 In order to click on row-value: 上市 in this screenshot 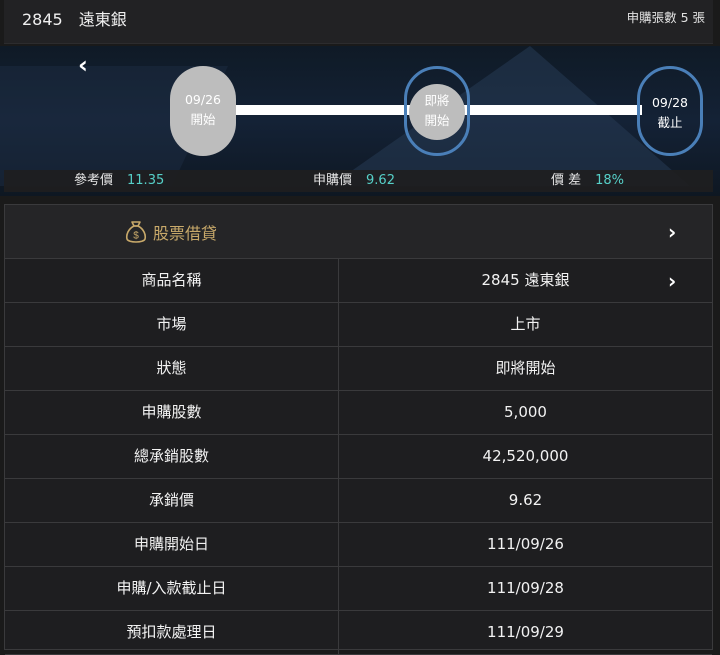, I will do `click(525, 324)`.